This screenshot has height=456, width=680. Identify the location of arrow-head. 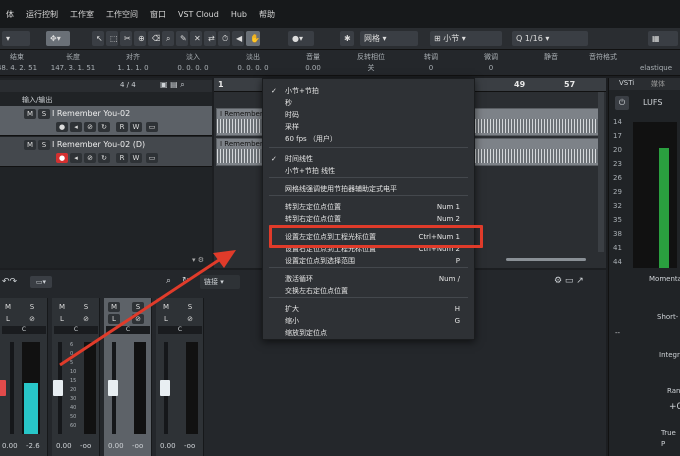
(224, 259).